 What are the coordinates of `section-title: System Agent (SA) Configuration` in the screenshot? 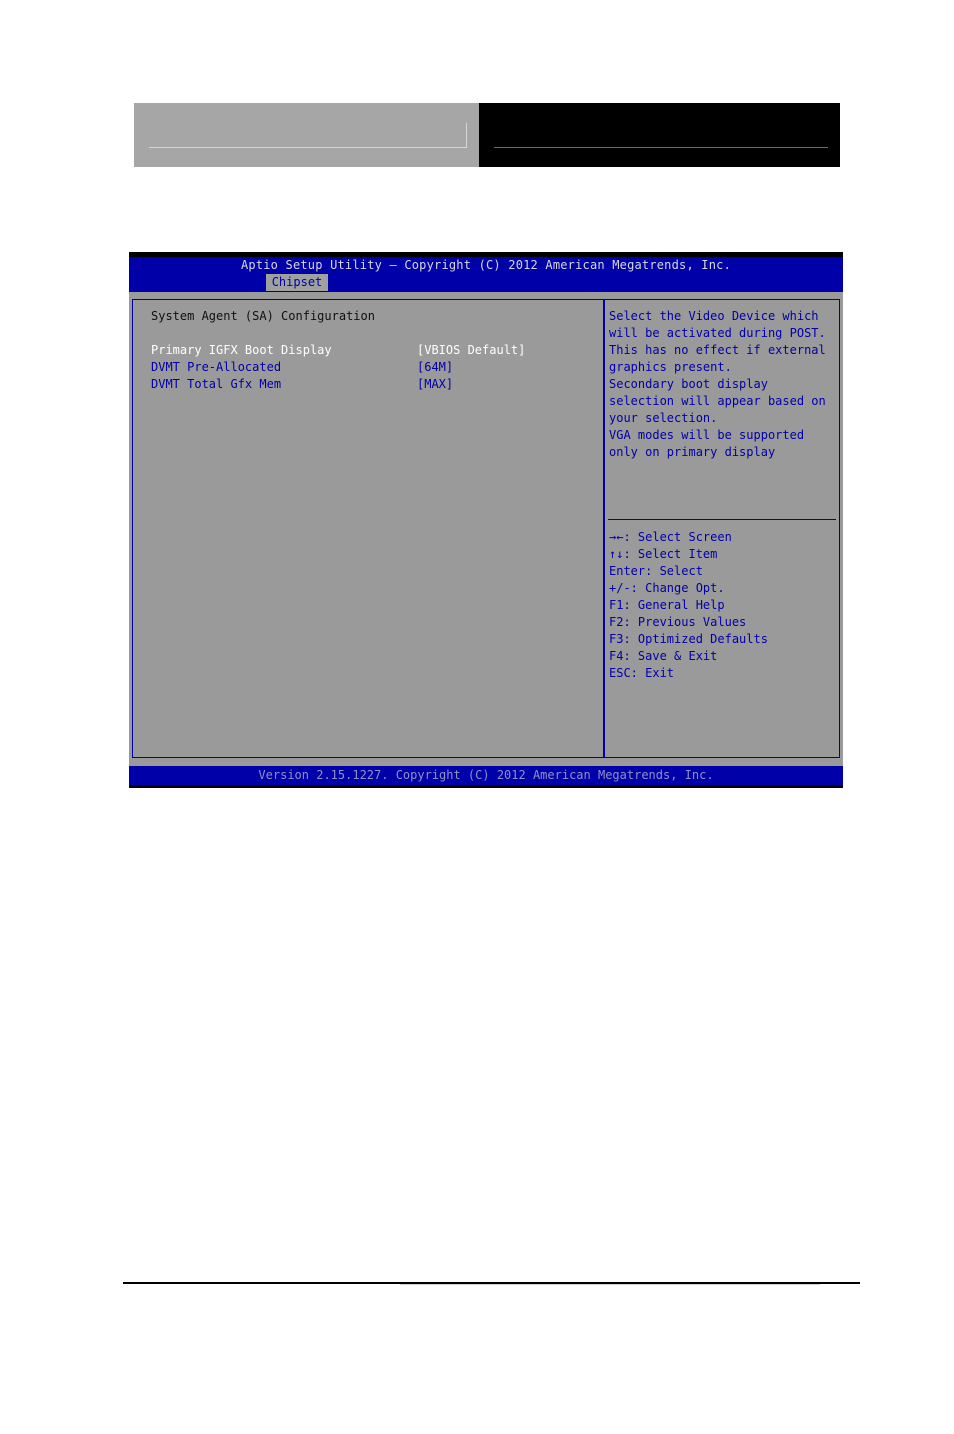 It's located at (263, 316).